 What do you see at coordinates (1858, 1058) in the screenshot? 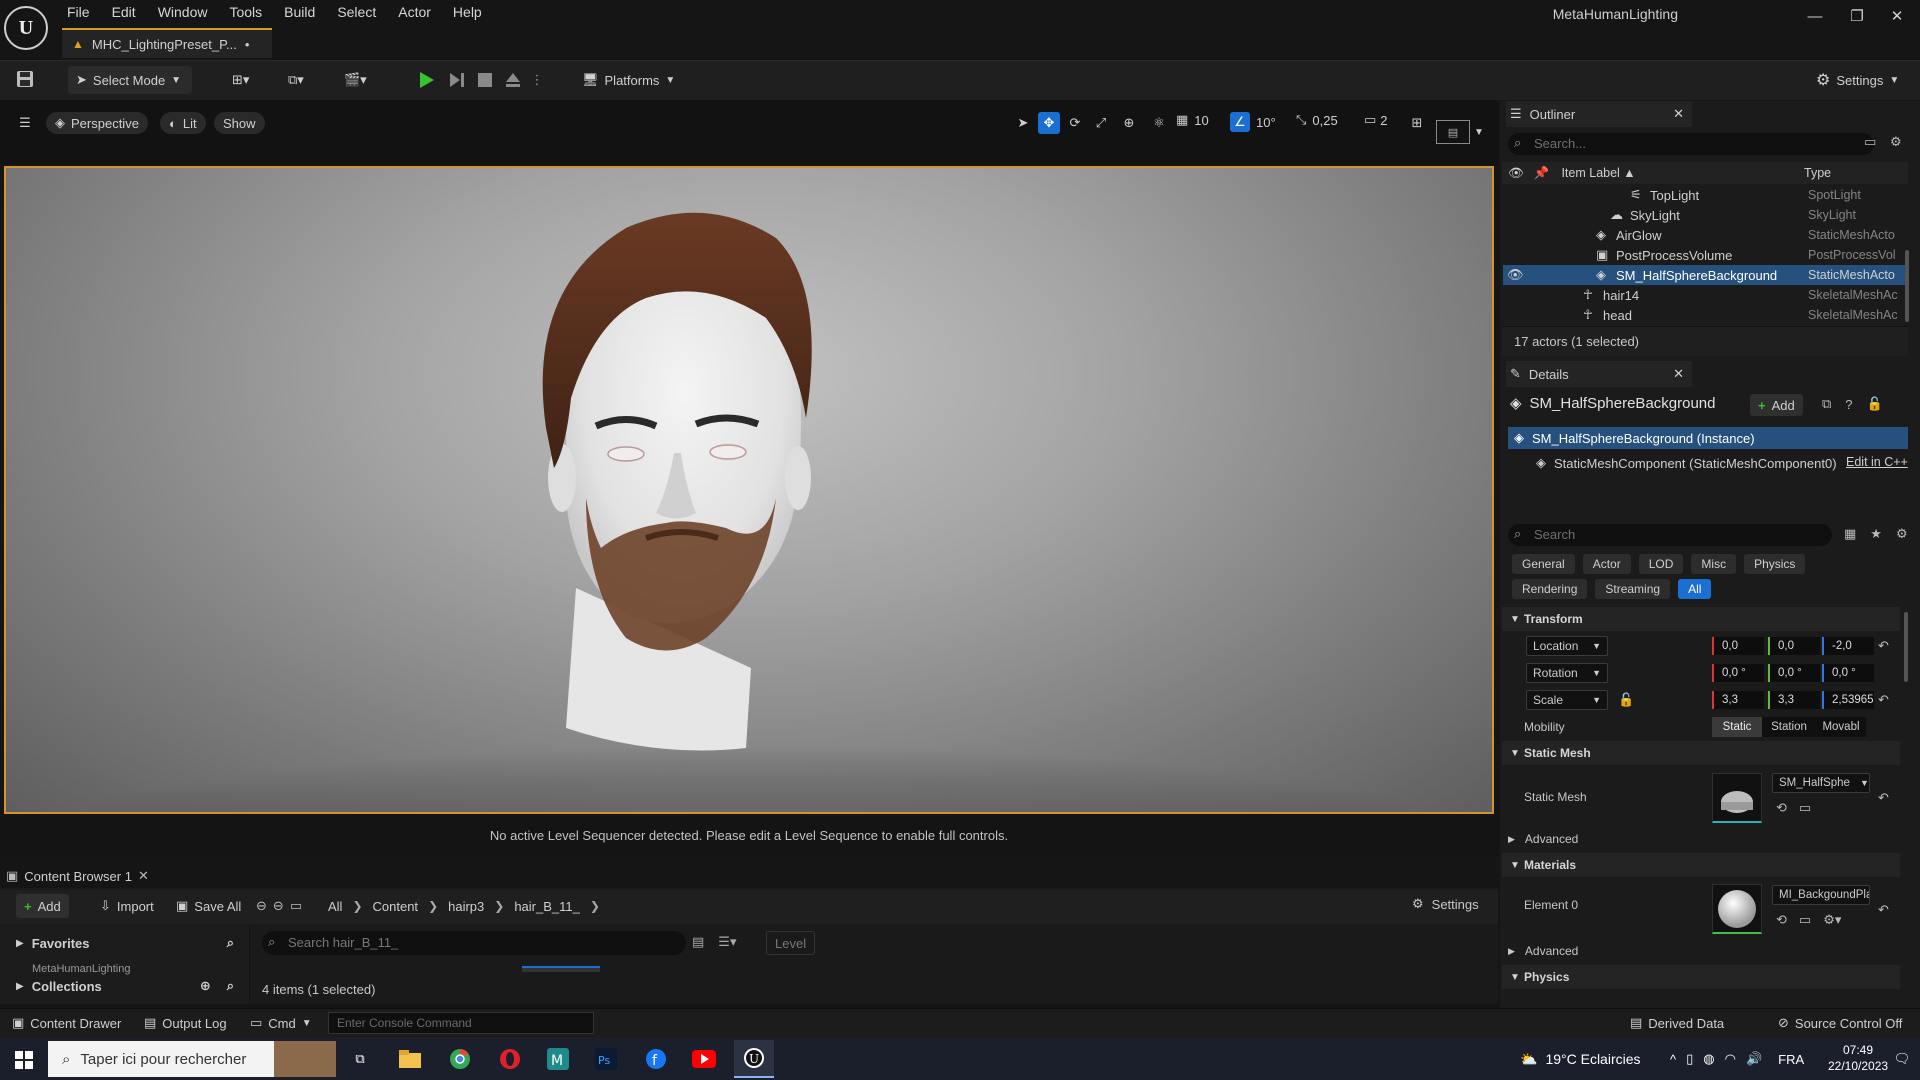
I see `clock: 07:49 22/10/2023` at bounding box center [1858, 1058].